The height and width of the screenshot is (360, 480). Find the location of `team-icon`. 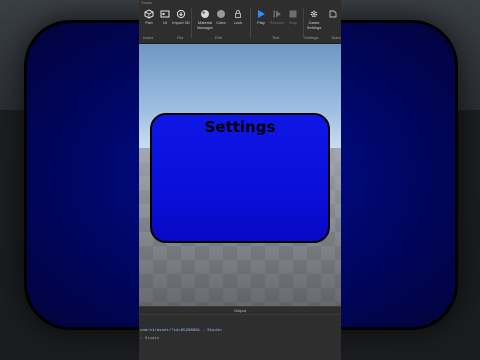

team-icon is located at coordinates (333, 14).